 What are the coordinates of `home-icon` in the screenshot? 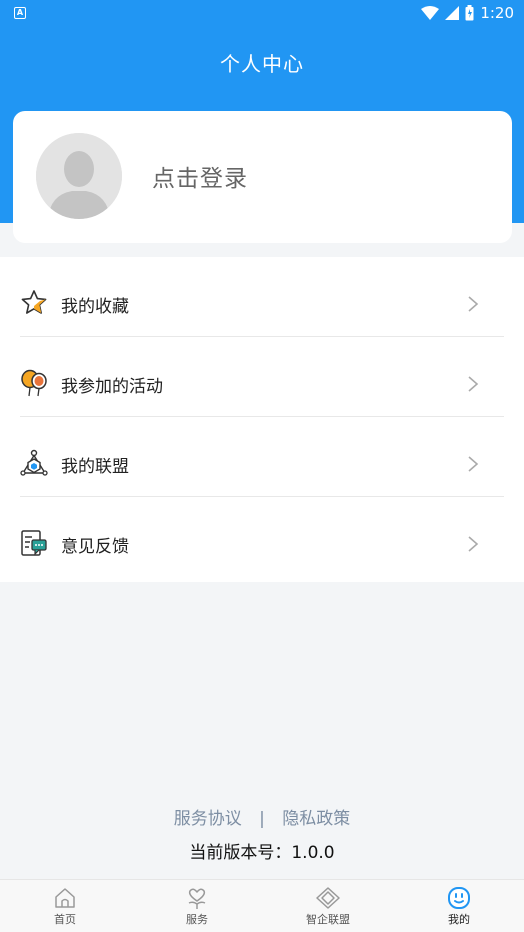 It's located at (65, 898).